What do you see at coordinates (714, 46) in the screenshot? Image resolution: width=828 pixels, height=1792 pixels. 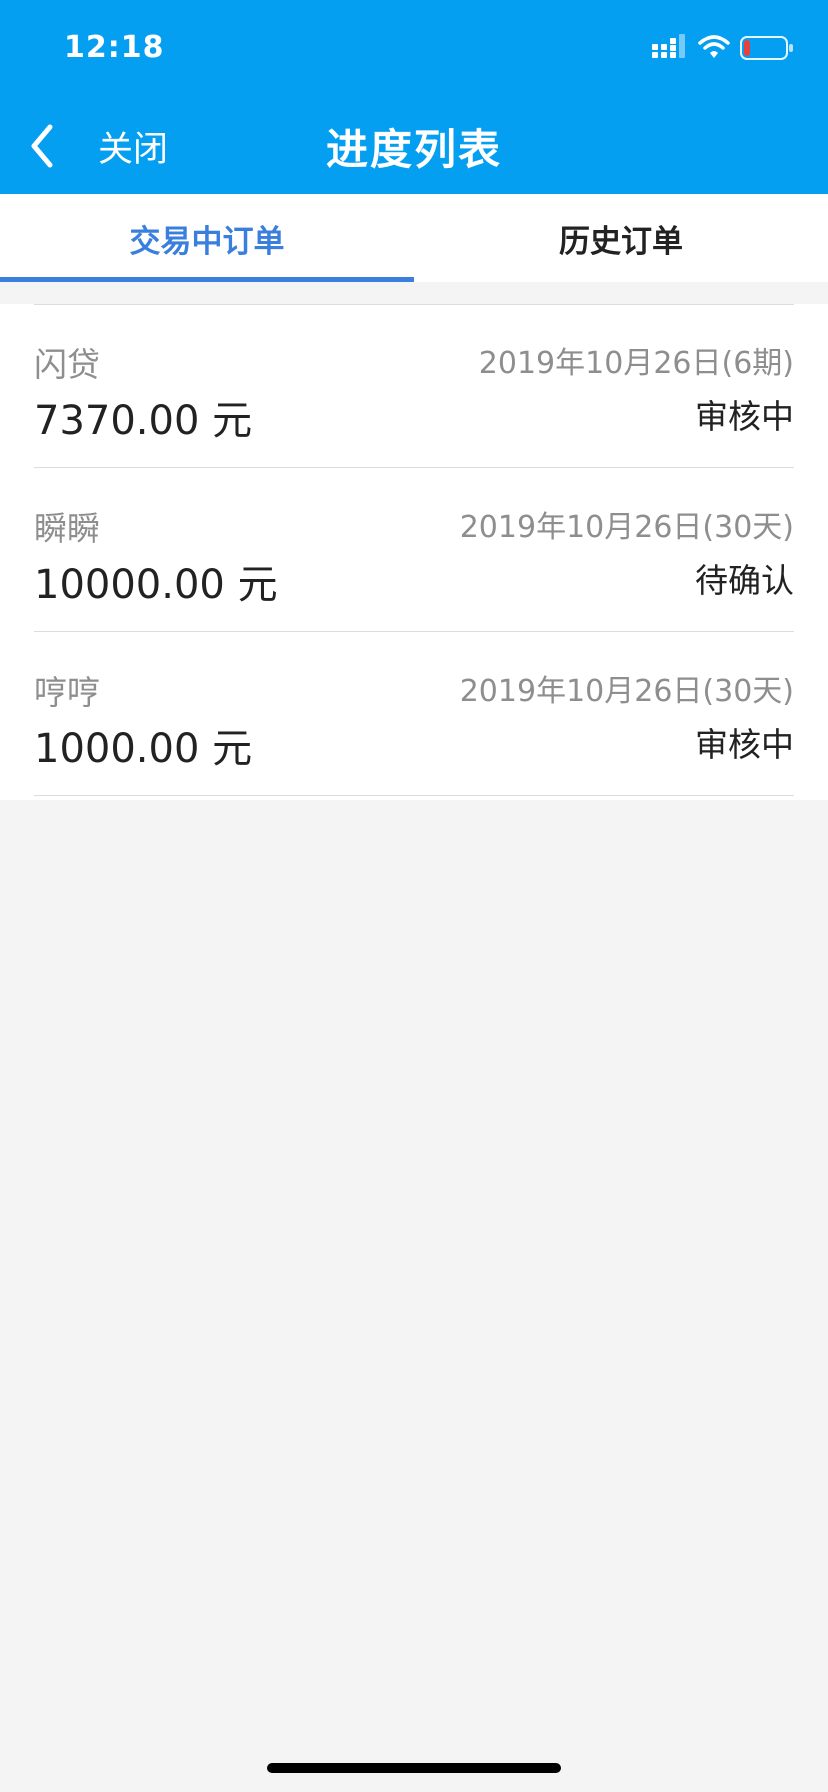 I see `wifi-icon` at bounding box center [714, 46].